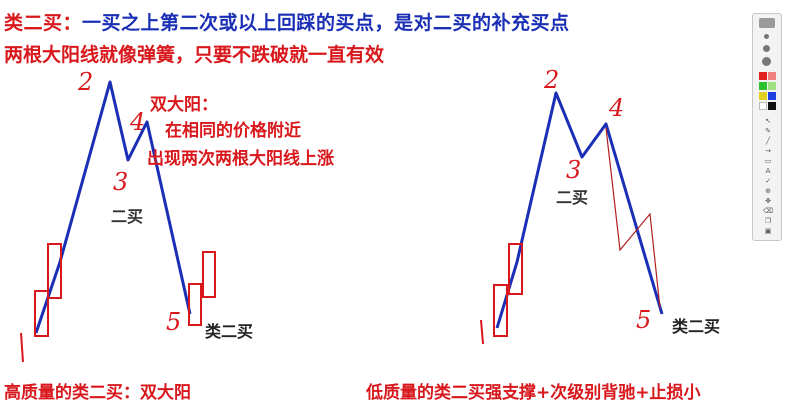 Image resolution: width=800 pixels, height=408 pixels. Describe the element at coordinates (240, 159) in the screenshot. I see `note-line-2: 出现两次两根大阳线上涨` at that location.